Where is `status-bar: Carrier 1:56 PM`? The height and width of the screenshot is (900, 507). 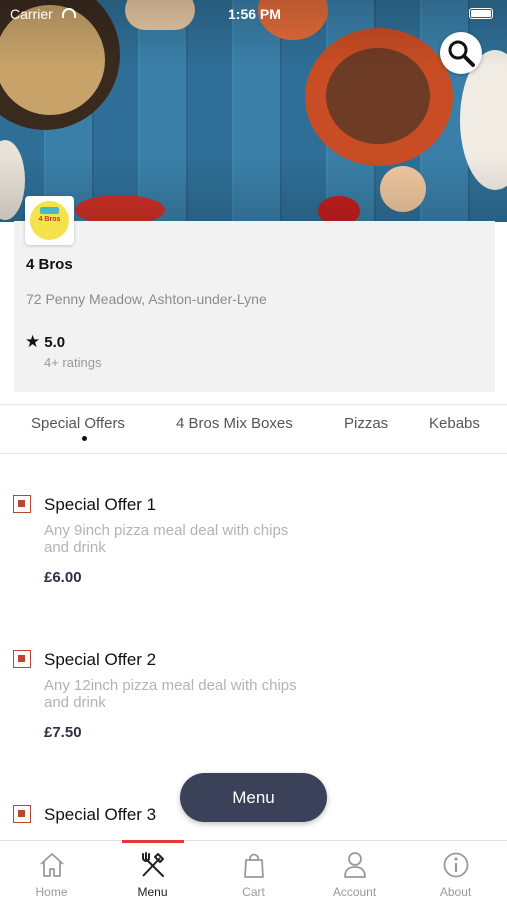 status-bar: Carrier 1:56 PM is located at coordinates (253, 14).